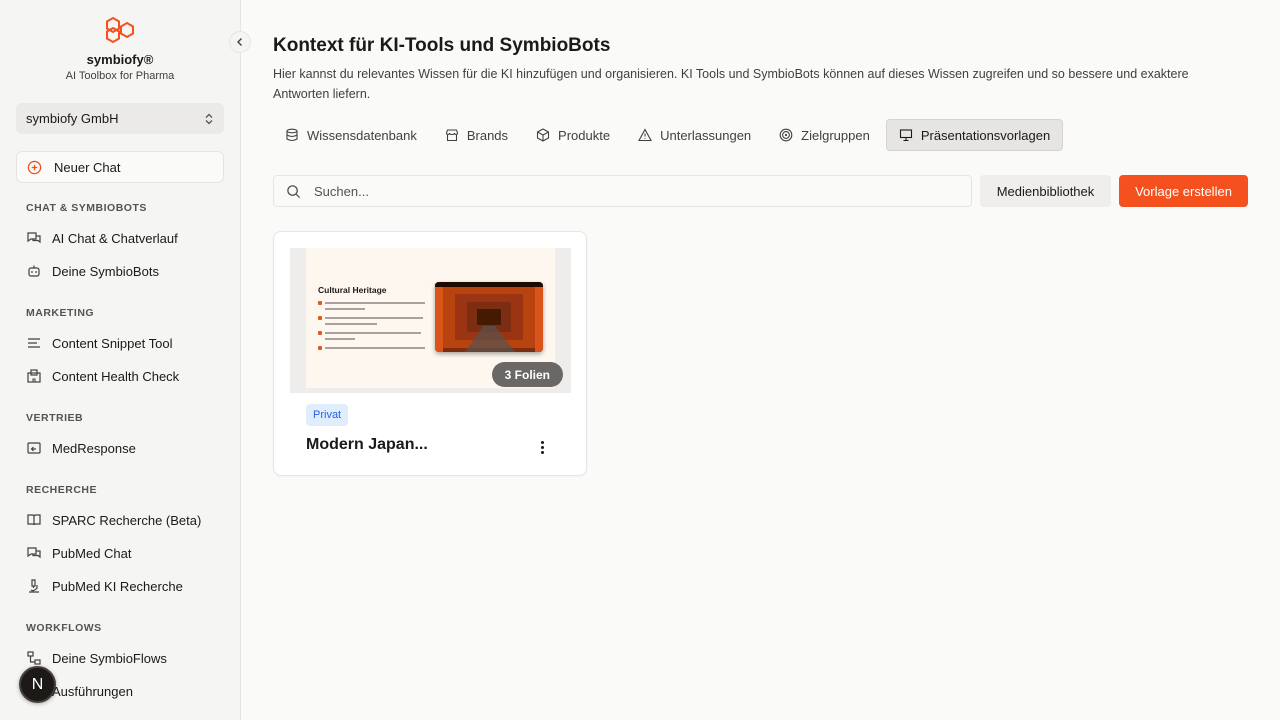 The width and height of the screenshot is (1280, 720). What do you see at coordinates (34, 586) in the screenshot?
I see `microscope-icon` at bounding box center [34, 586].